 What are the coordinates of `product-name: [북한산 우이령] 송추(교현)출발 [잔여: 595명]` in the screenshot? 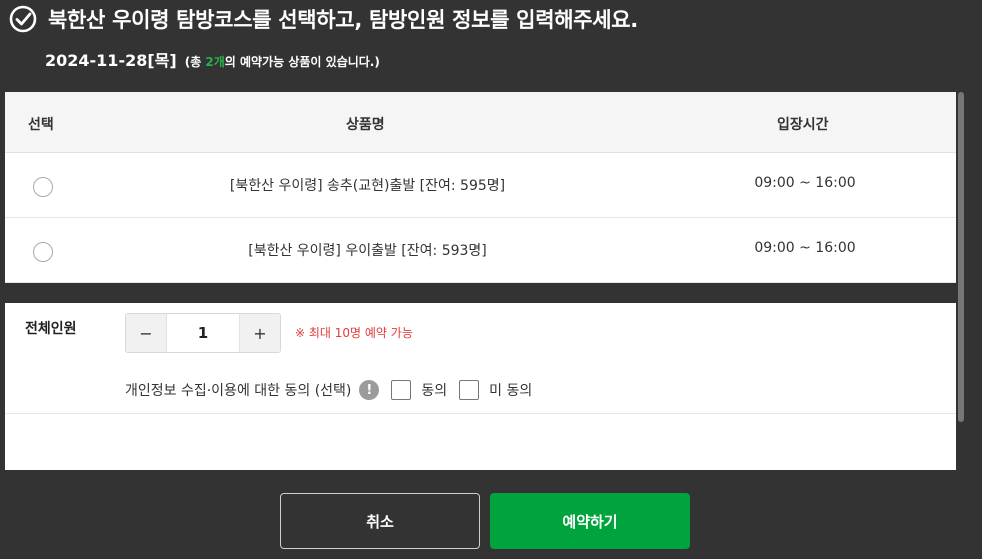 It's located at (367, 186).